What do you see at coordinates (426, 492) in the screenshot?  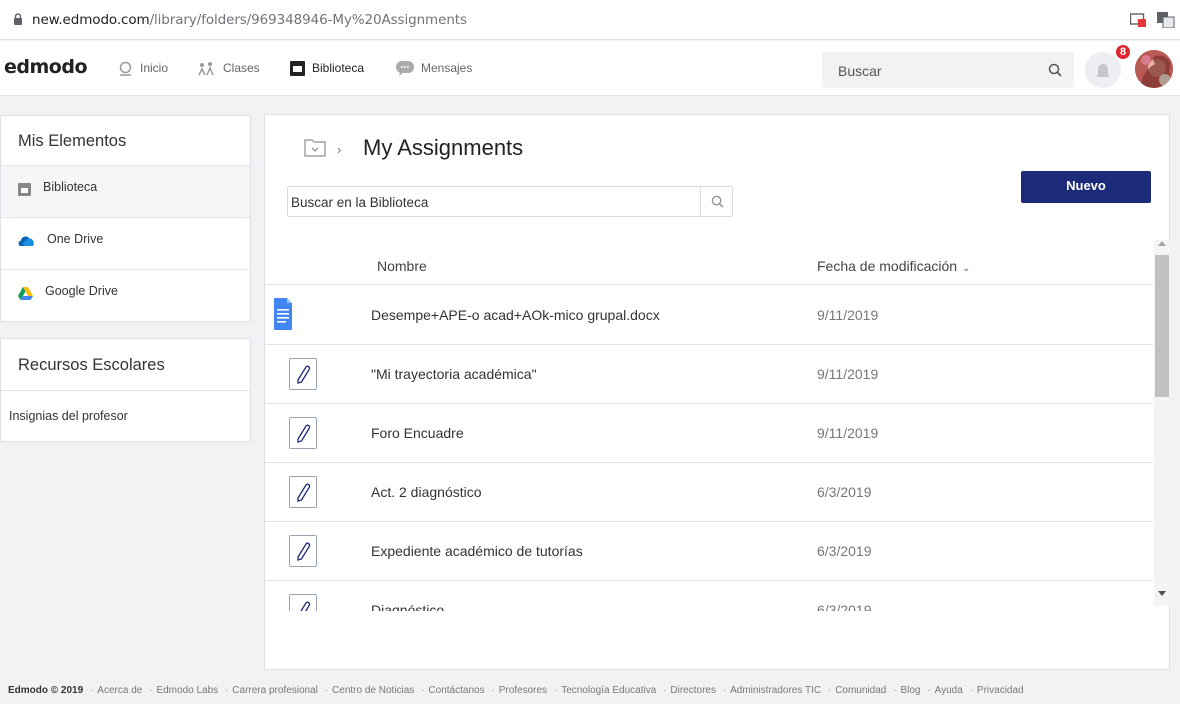 I see `file-name: Act. 2 diagnóstico` at bounding box center [426, 492].